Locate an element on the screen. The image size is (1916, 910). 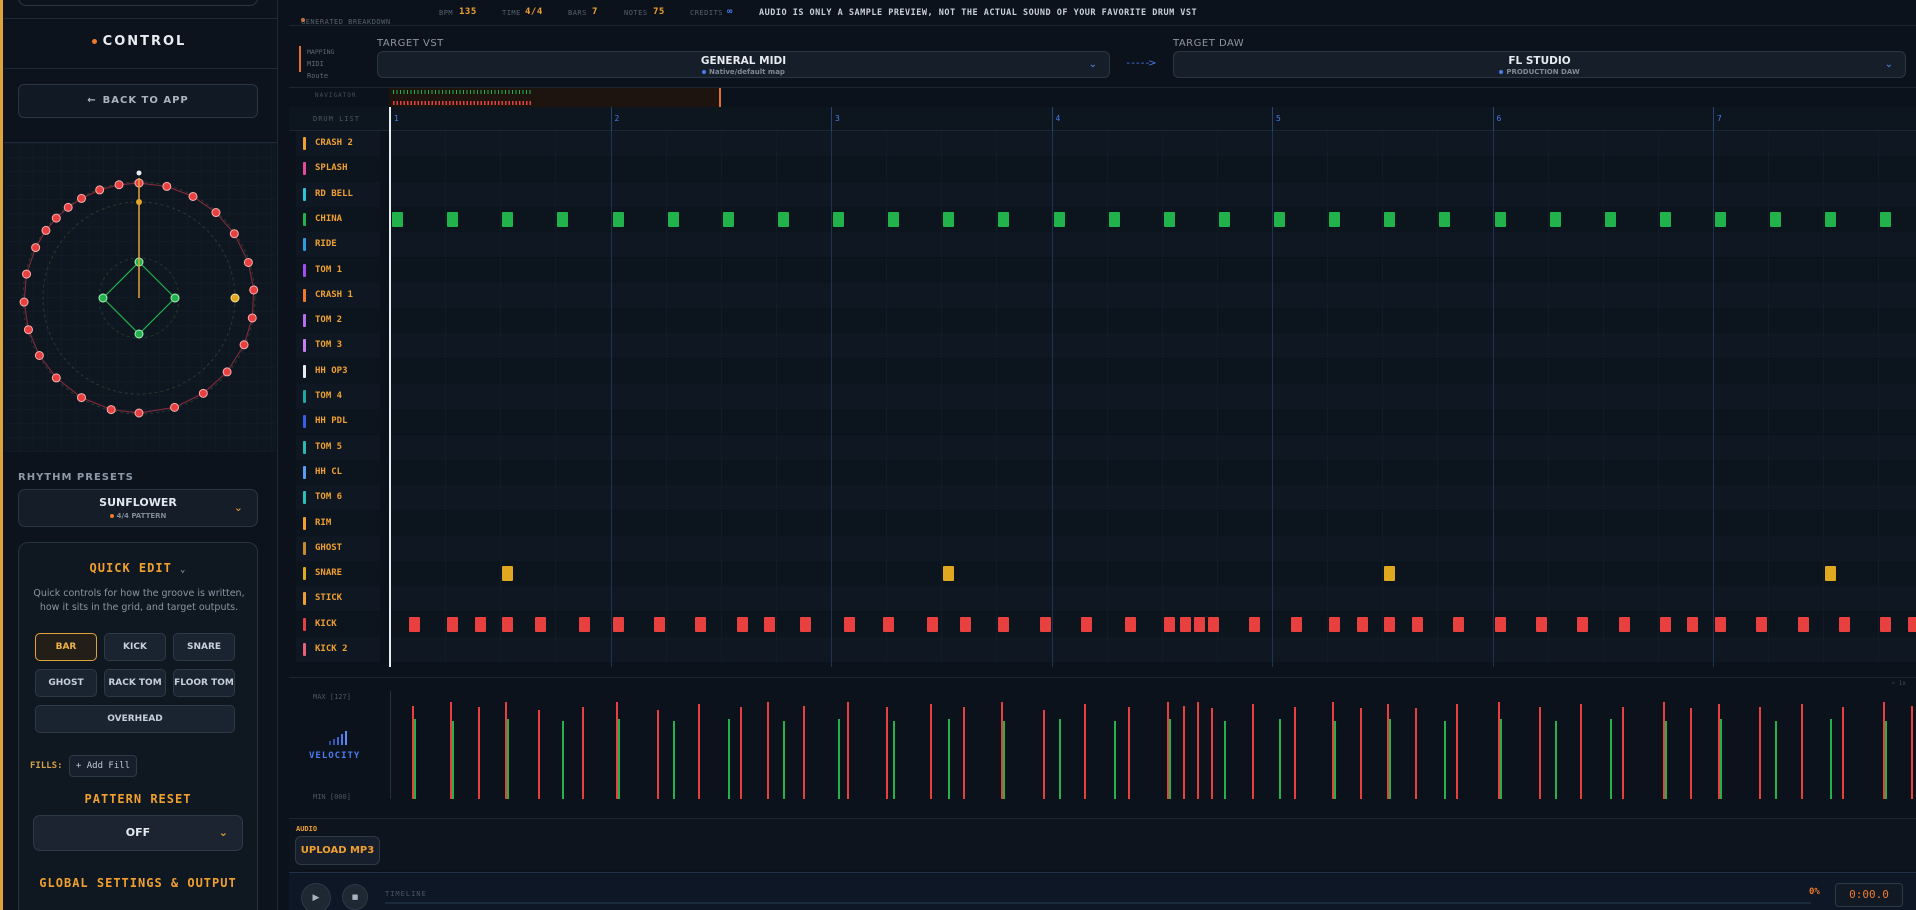
quick-edit-title: QUICK EDIT ⌄ is located at coordinates (138, 568).